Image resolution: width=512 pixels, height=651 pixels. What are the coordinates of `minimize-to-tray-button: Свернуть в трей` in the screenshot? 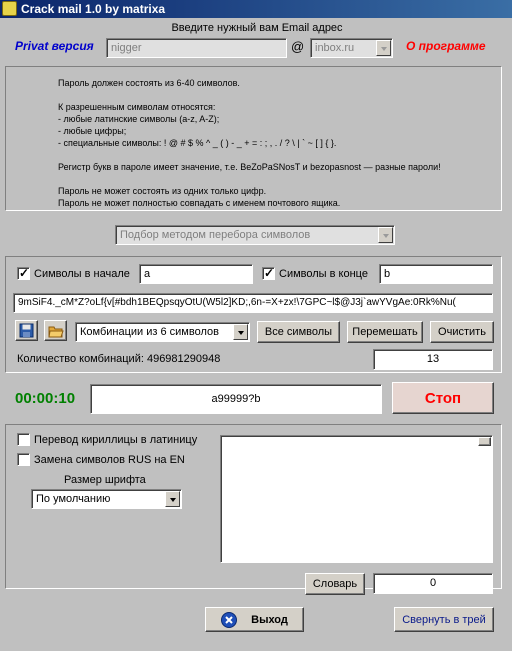 It's located at (444, 619).